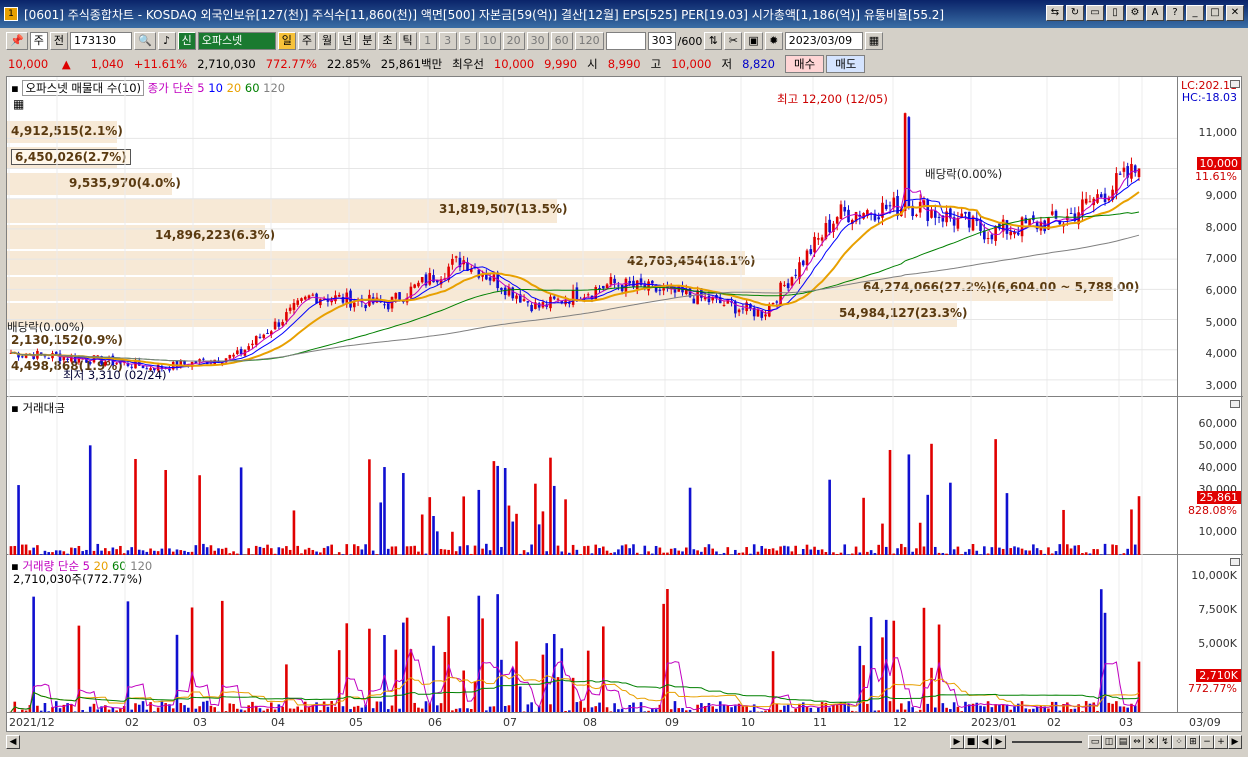 The width and height of the screenshot is (1248, 757). Describe the element at coordinates (1151, 742) in the screenshot. I see `tool-icon: ✕` at that location.